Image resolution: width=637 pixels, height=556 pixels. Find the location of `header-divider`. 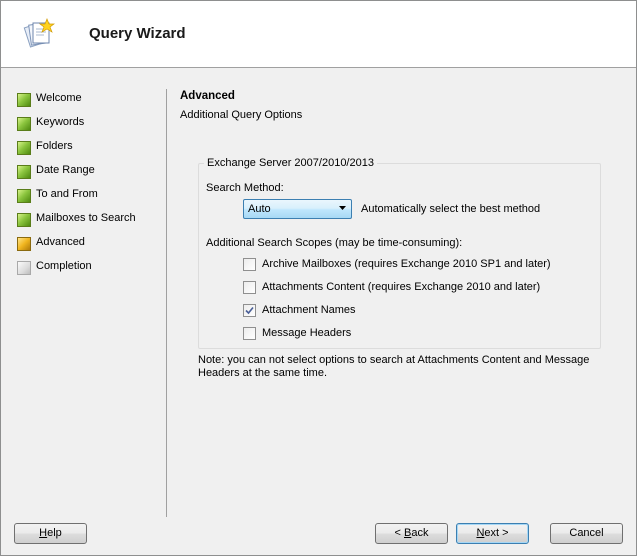

header-divider is located at coordinates (318, 67).